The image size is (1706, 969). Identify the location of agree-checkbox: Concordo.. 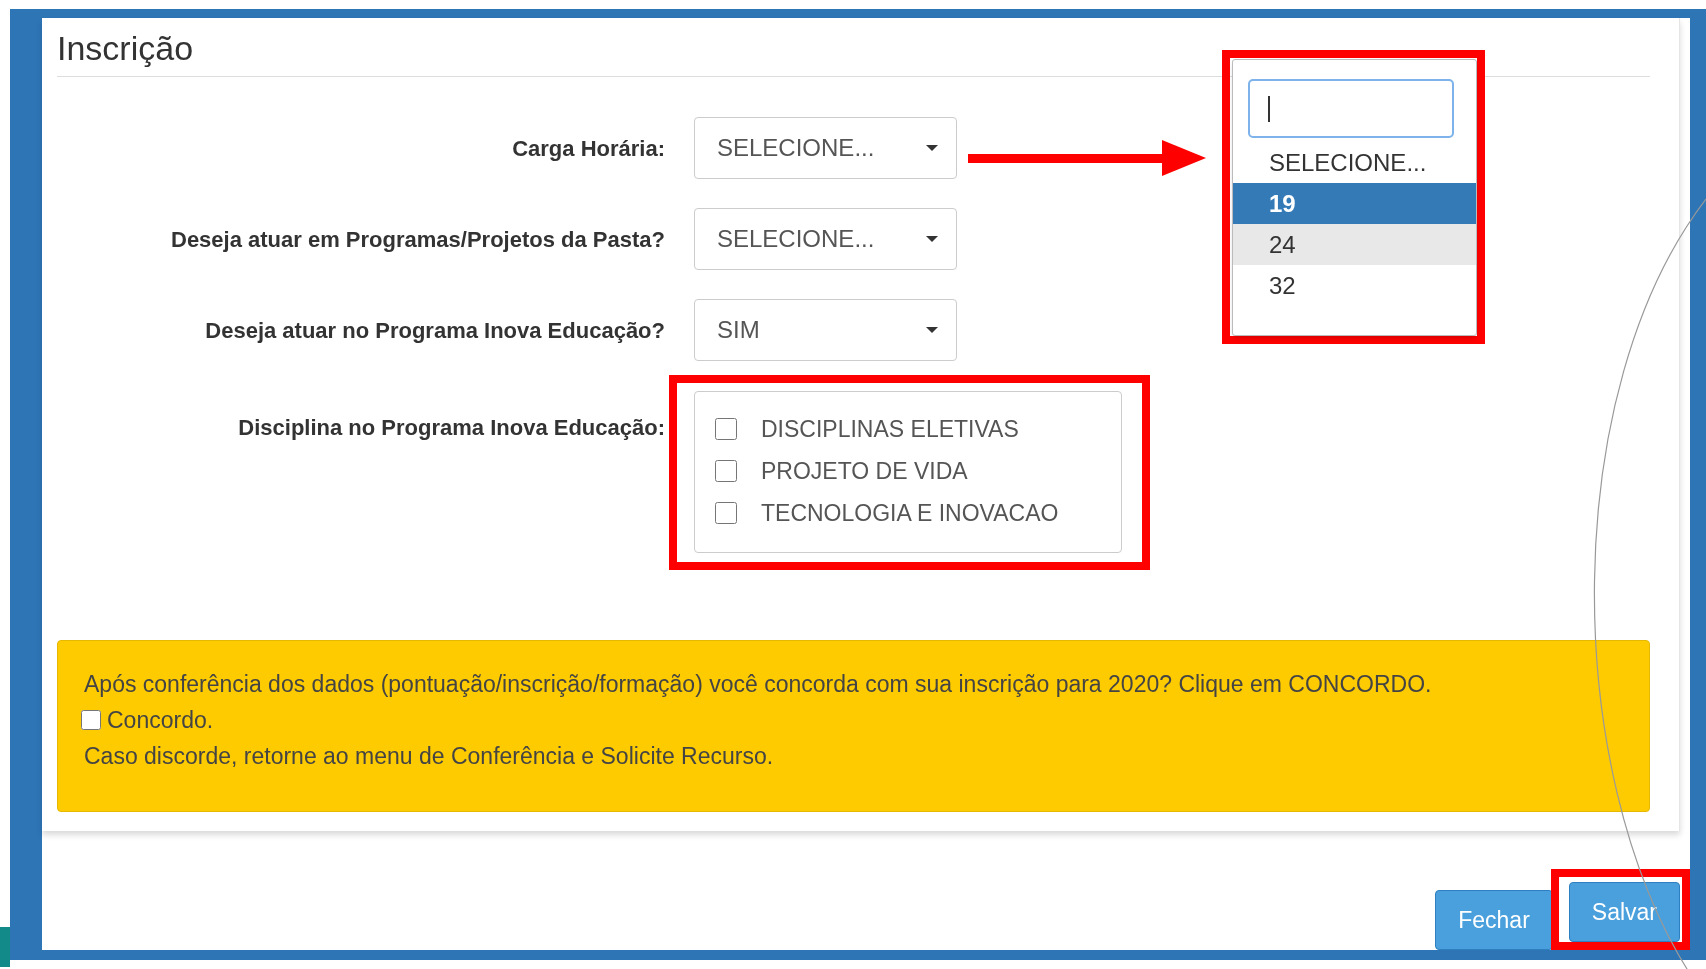
(865, 720).